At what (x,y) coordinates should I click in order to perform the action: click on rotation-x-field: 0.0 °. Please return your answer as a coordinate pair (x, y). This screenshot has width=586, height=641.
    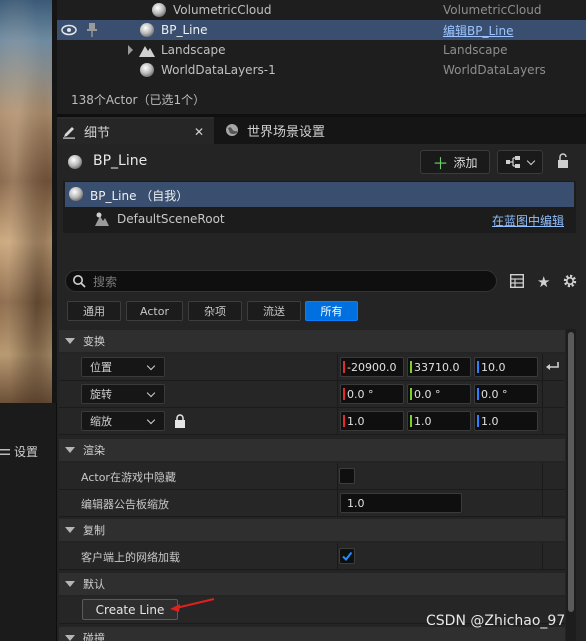
    Looking at the image, I should click on (372, 394).